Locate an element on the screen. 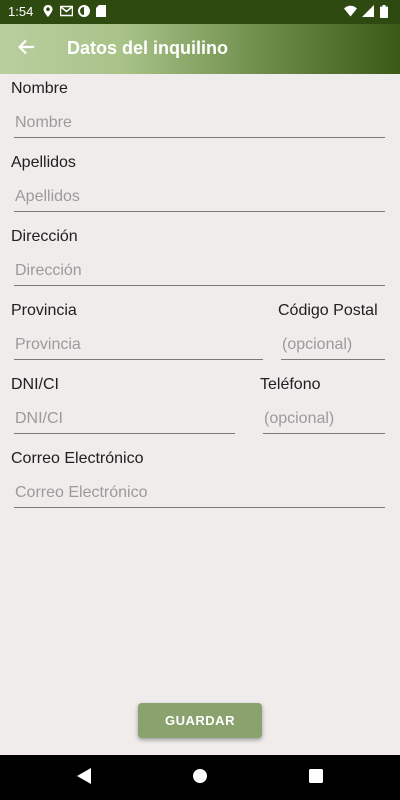  nombre-label: Nombre is located at coordinates (39, 88).